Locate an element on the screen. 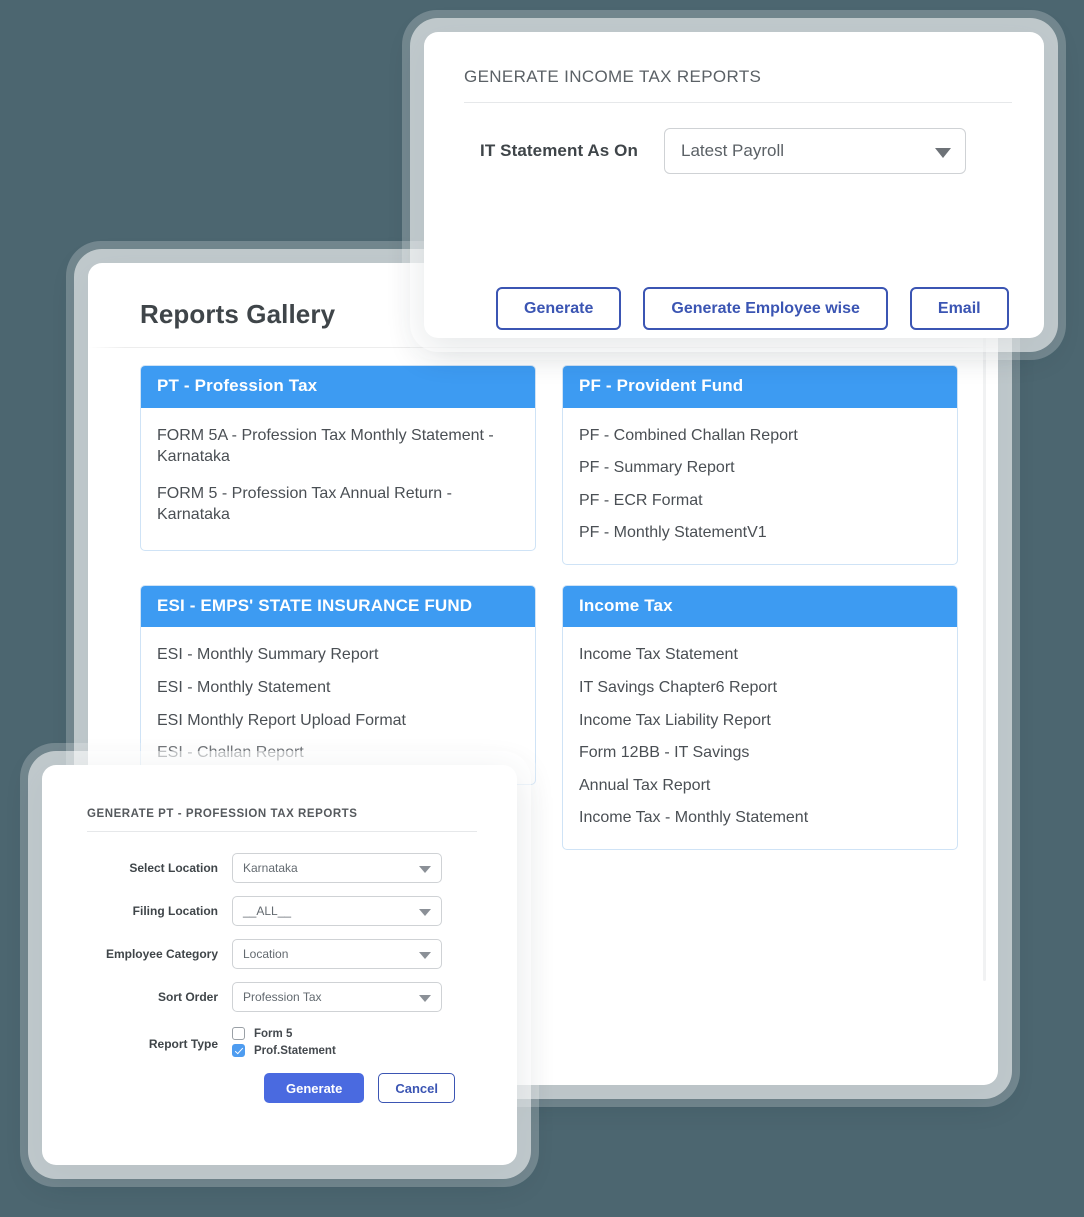 This screenshot has height=1217, width=1084. list-item: Income Tax Statement is located at coordinates (760, 655).